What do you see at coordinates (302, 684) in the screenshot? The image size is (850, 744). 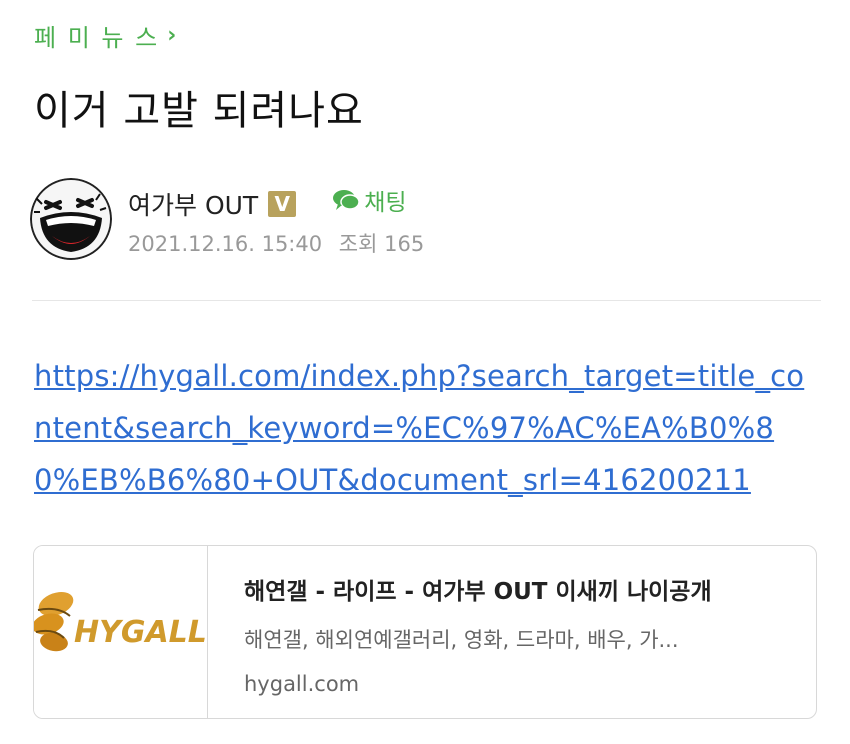 I see `preview-domain: hygall.com` at bounding box center [302, 684].